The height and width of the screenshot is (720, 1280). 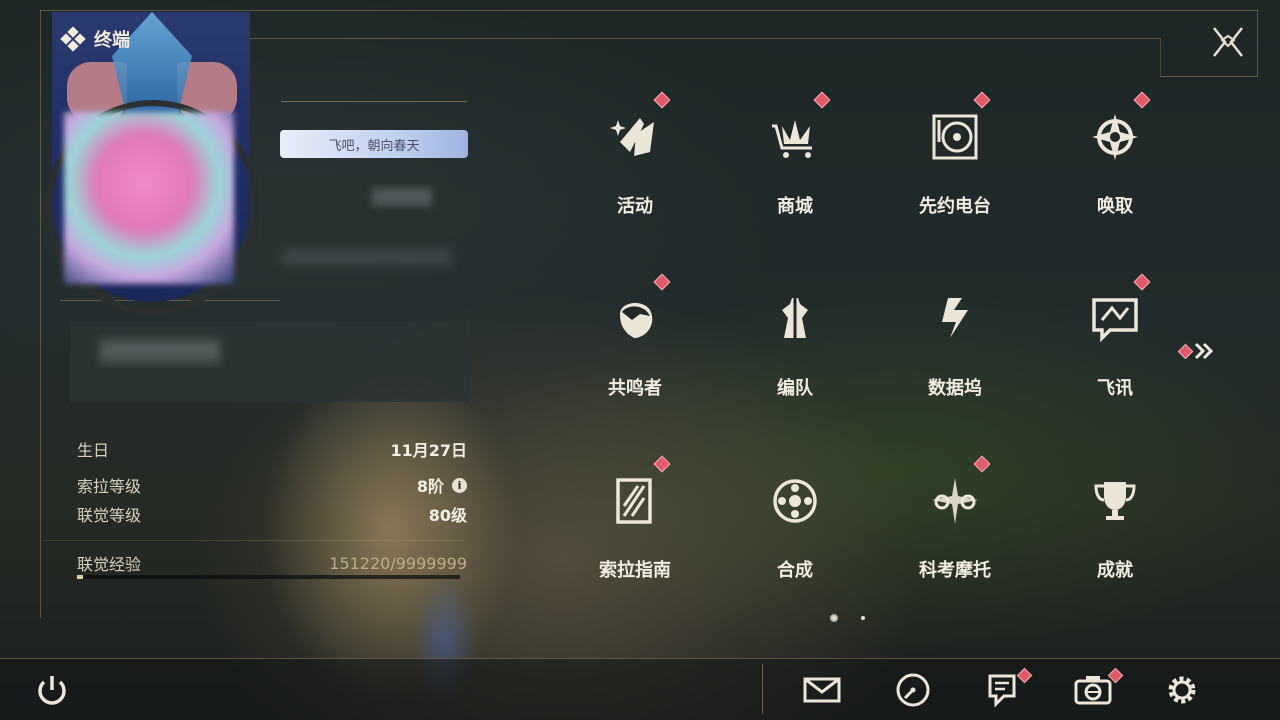 I want to click on header: 终端, so click(x=95, y=39).